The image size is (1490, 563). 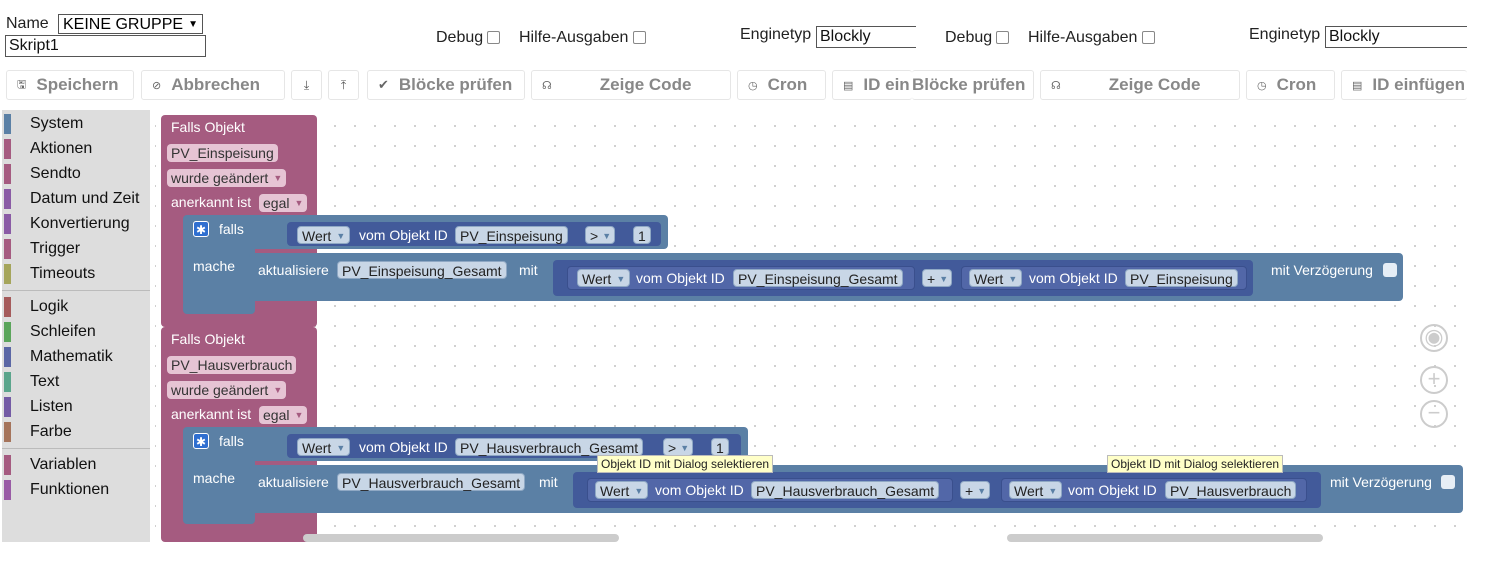 I want to click on toolbox-category: System, so click(x=76, y=124).